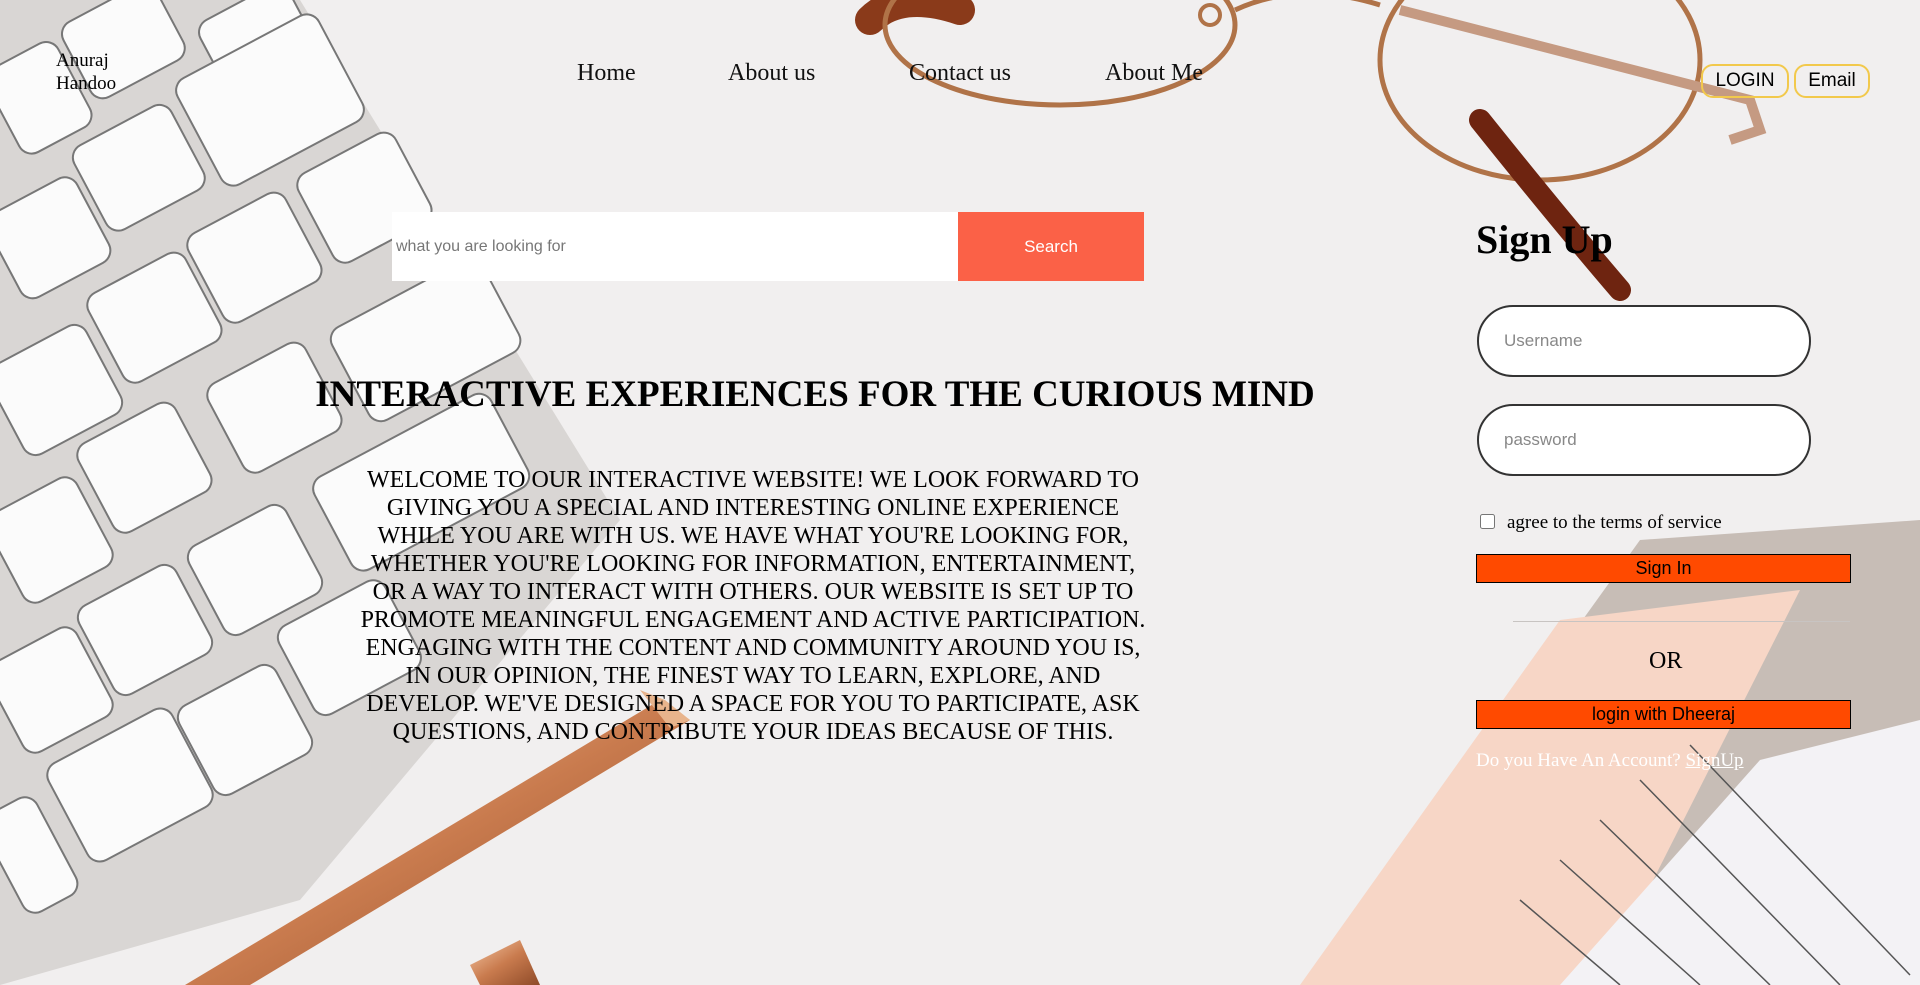 The height and width of the screenshot is (985, 1920). I want to click on brand-line-2: Handoo, so click(86, 83).